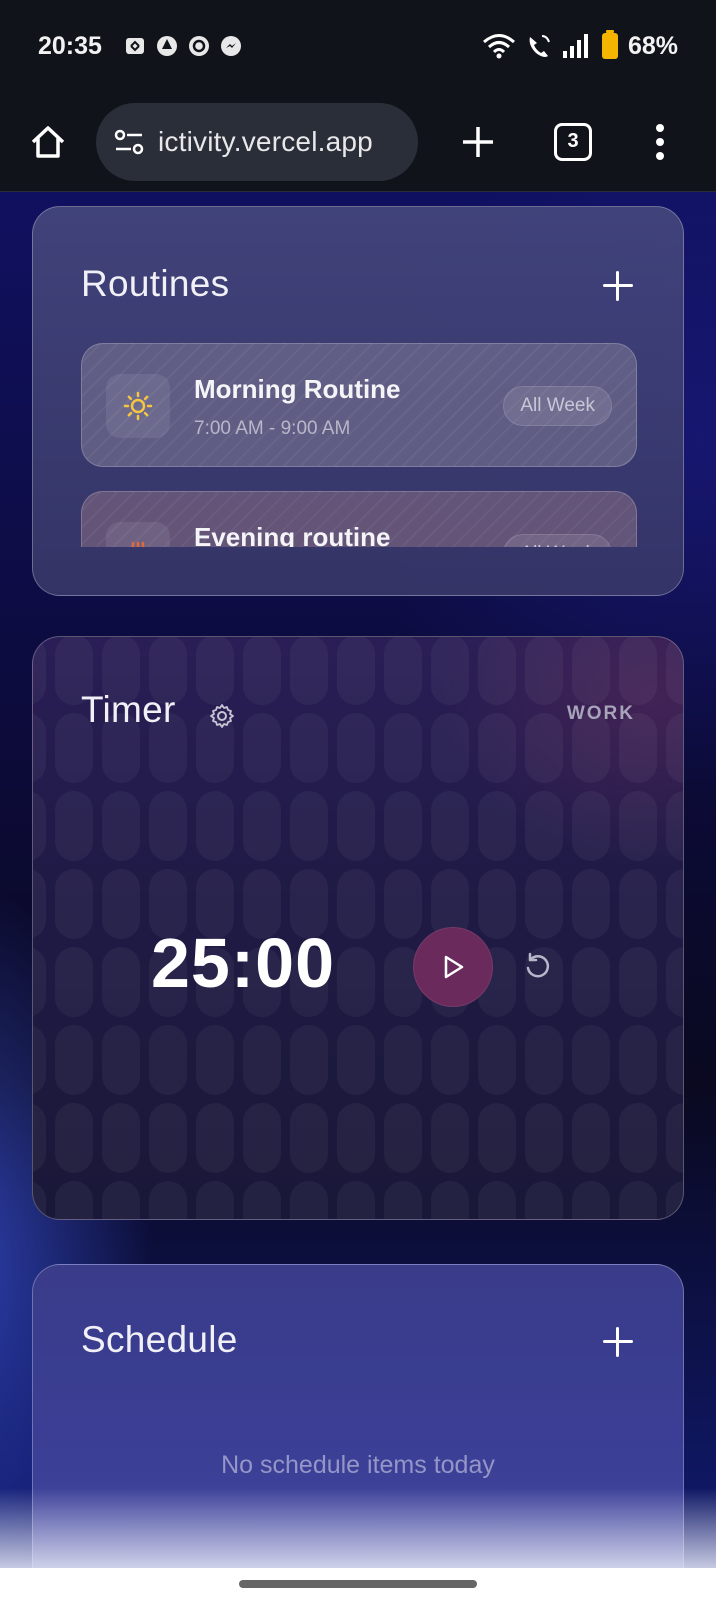 The width and height of the screenshot is (716, 1600). What do you see at coordinates (70, 45) in the screenshot?
I see `status-time: 20:35` at bounding box center [70, 45].